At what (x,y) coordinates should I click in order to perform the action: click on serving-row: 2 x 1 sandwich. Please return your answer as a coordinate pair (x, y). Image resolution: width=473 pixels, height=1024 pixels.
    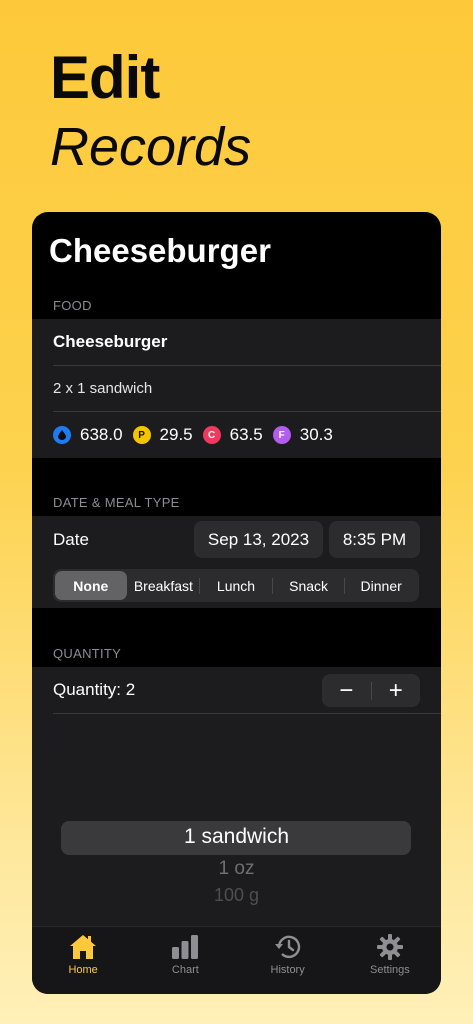
    Looking at the image, I should click on (236, 388).